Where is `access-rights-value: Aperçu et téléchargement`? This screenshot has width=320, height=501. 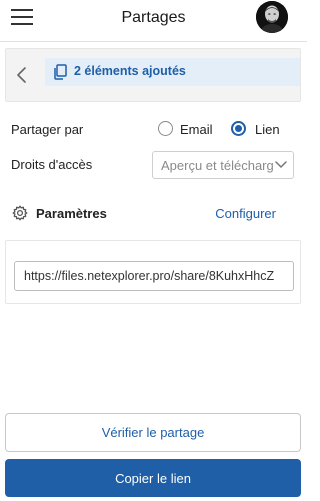
access-rights-value: Aperçu et téléchargement is located at coordinates (217, 165).